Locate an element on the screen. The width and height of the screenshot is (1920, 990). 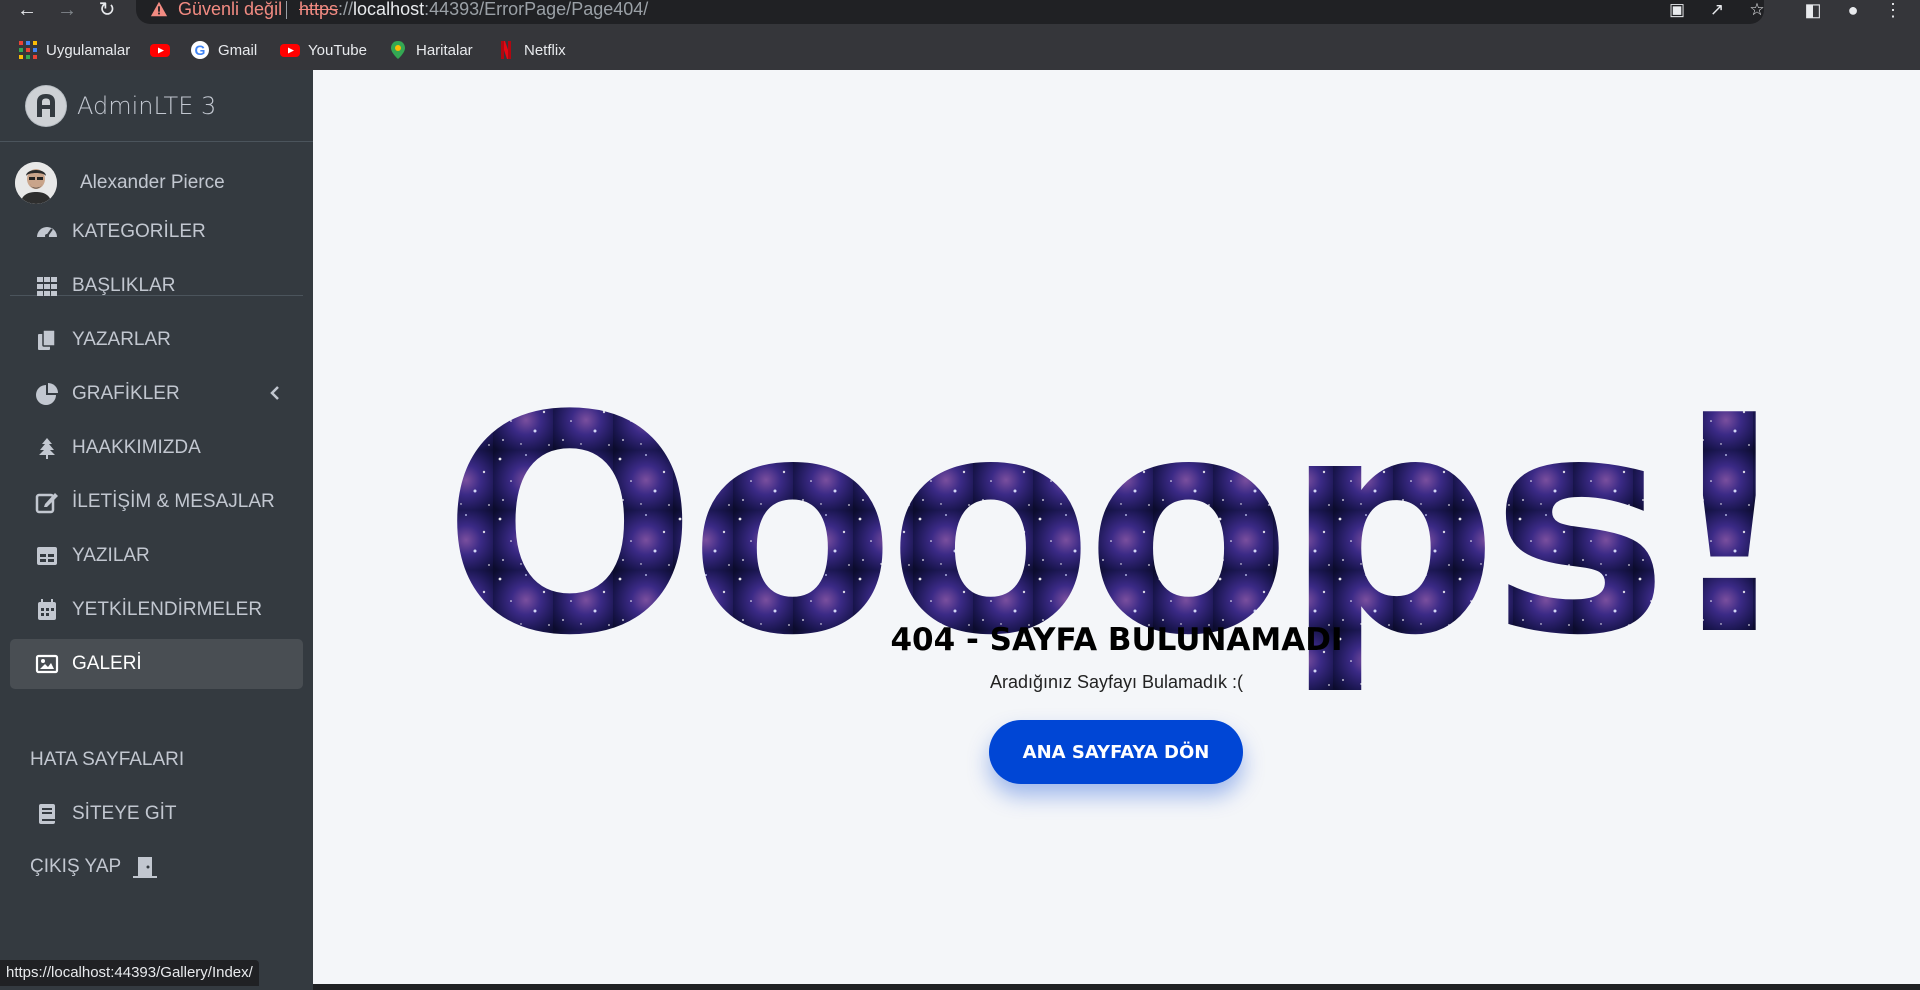
menu-icon: ⋮ is located at coordinates (1893, 11).